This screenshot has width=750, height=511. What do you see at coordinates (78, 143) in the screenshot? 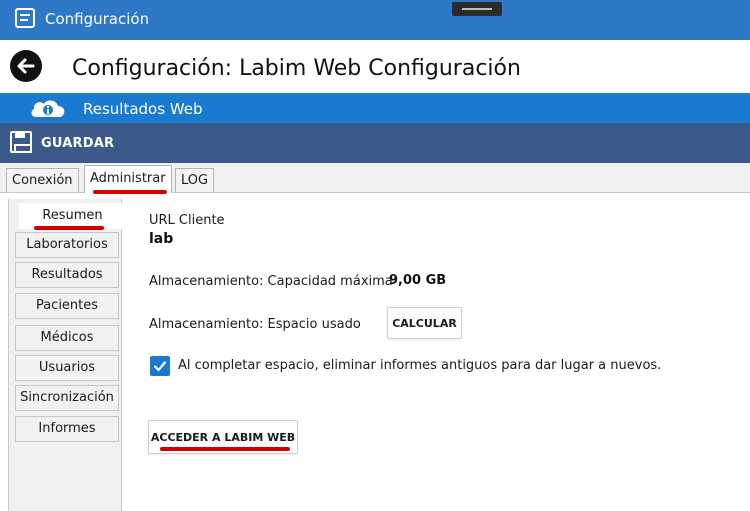
I see `save-button-label: GUARDAR` at bounding box center [78, 143].